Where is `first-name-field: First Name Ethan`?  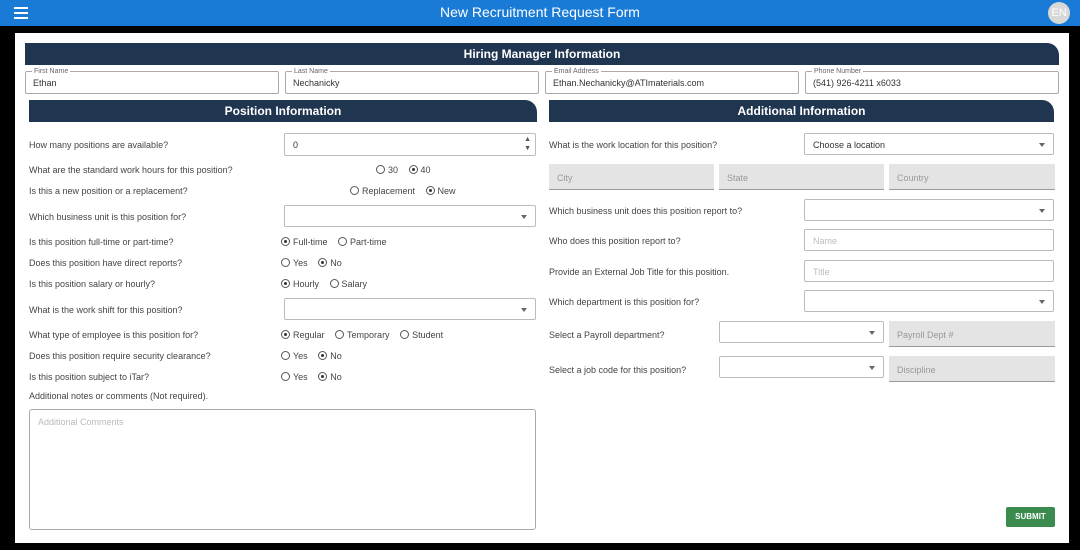 first-name-field: First Name Ethan is located at coordinates (152, 80).